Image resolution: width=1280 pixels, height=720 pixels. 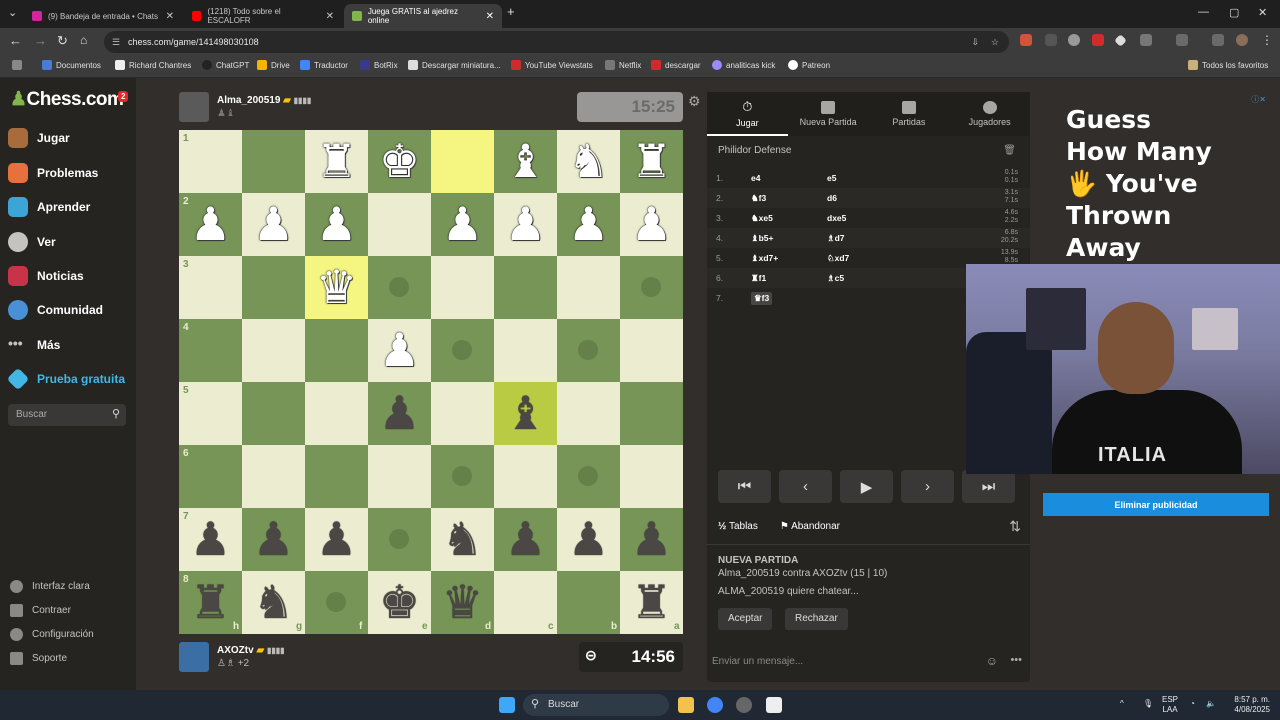 What do you see at coordinates (738, 526) in the screenshot?
I see `draw-button: ½ Tablas` at bounding box center [738, 526].